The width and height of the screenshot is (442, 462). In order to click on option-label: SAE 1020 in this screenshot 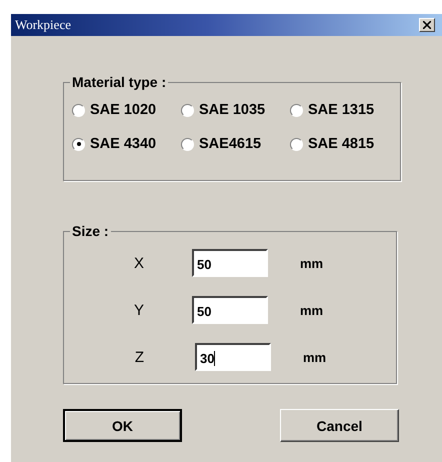, I will do `click(123, 110)`.